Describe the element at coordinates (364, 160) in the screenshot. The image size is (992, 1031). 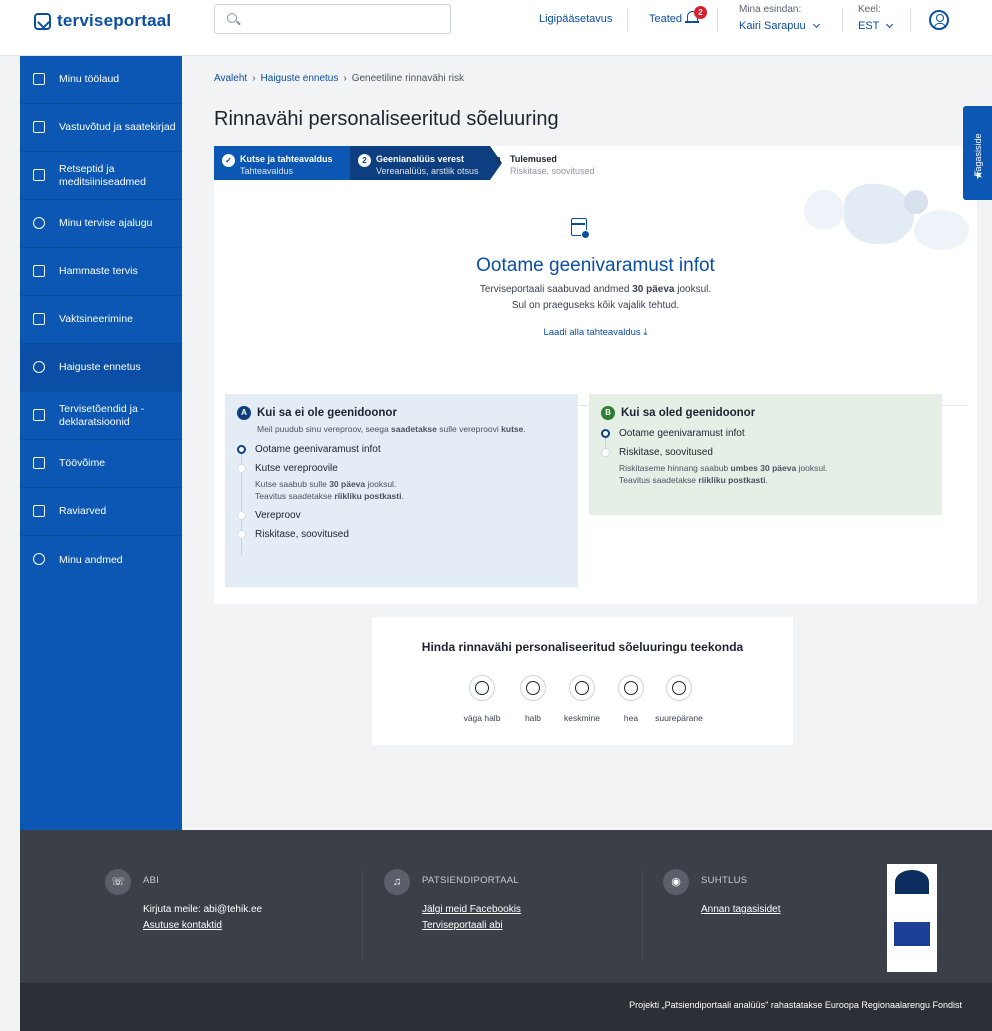
I see `step-number: 2` at that location.